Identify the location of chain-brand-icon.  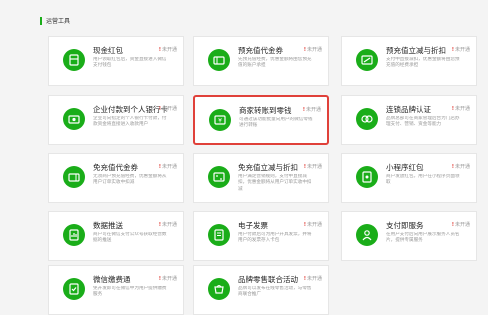
(367, 119).